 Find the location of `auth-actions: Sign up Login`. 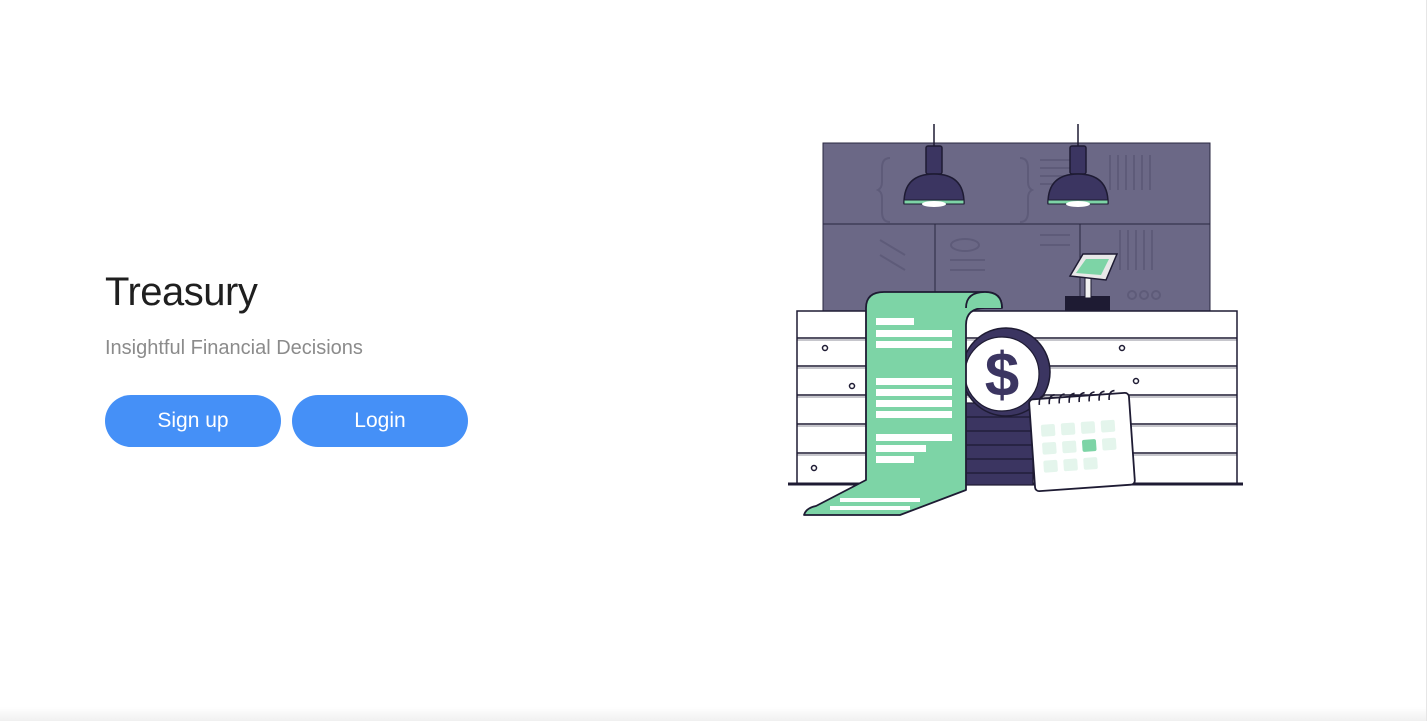

auth-actions: Sign up Login is located at coordinates (315, 421).